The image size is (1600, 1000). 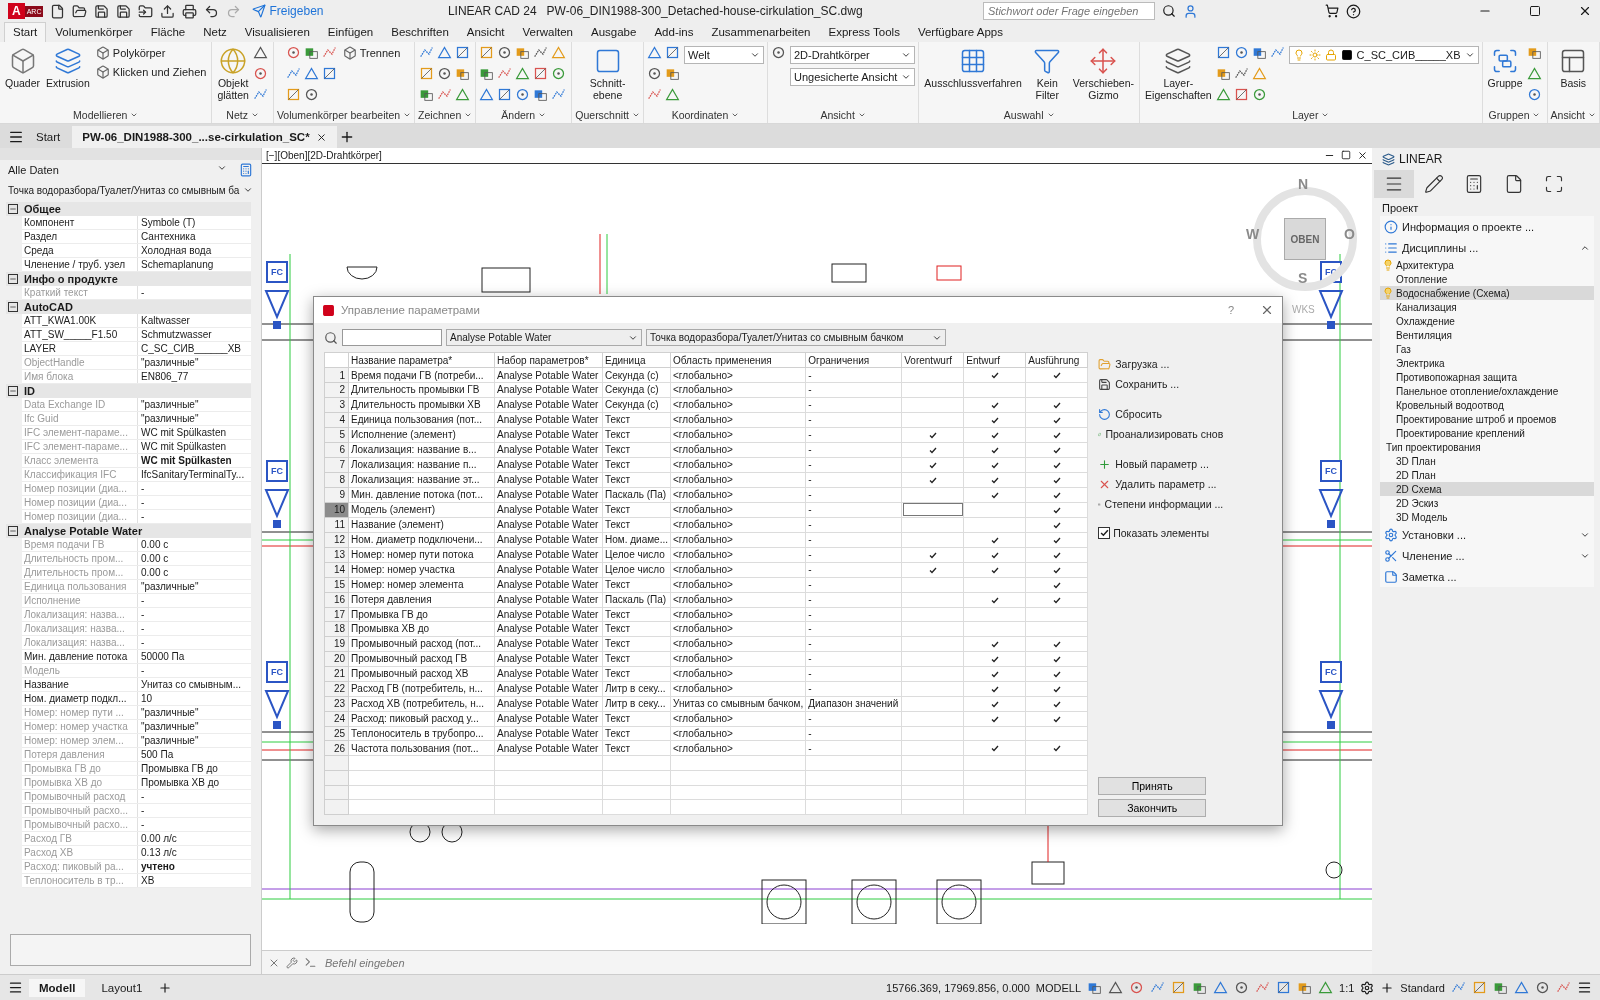 What do you see at coordinates (544, 337) in the screenshot?
I see `parameter-set-dropdown: Analyse Potable Water` at bounding box center [544, 337].